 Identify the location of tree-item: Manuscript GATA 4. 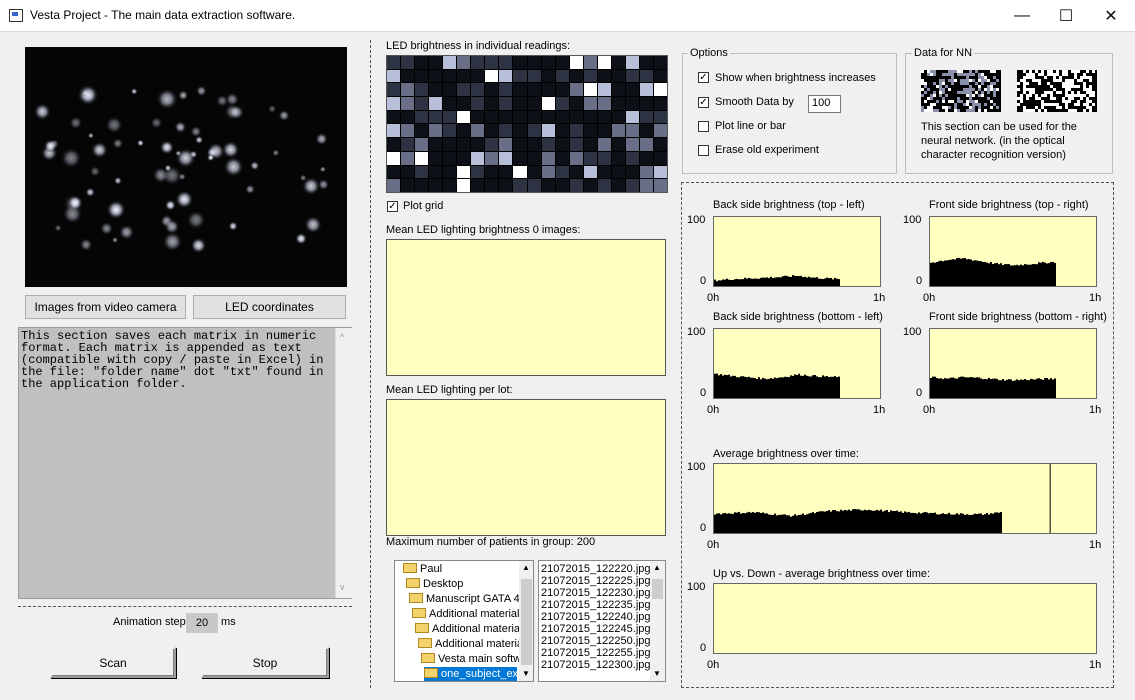
(464, 599).